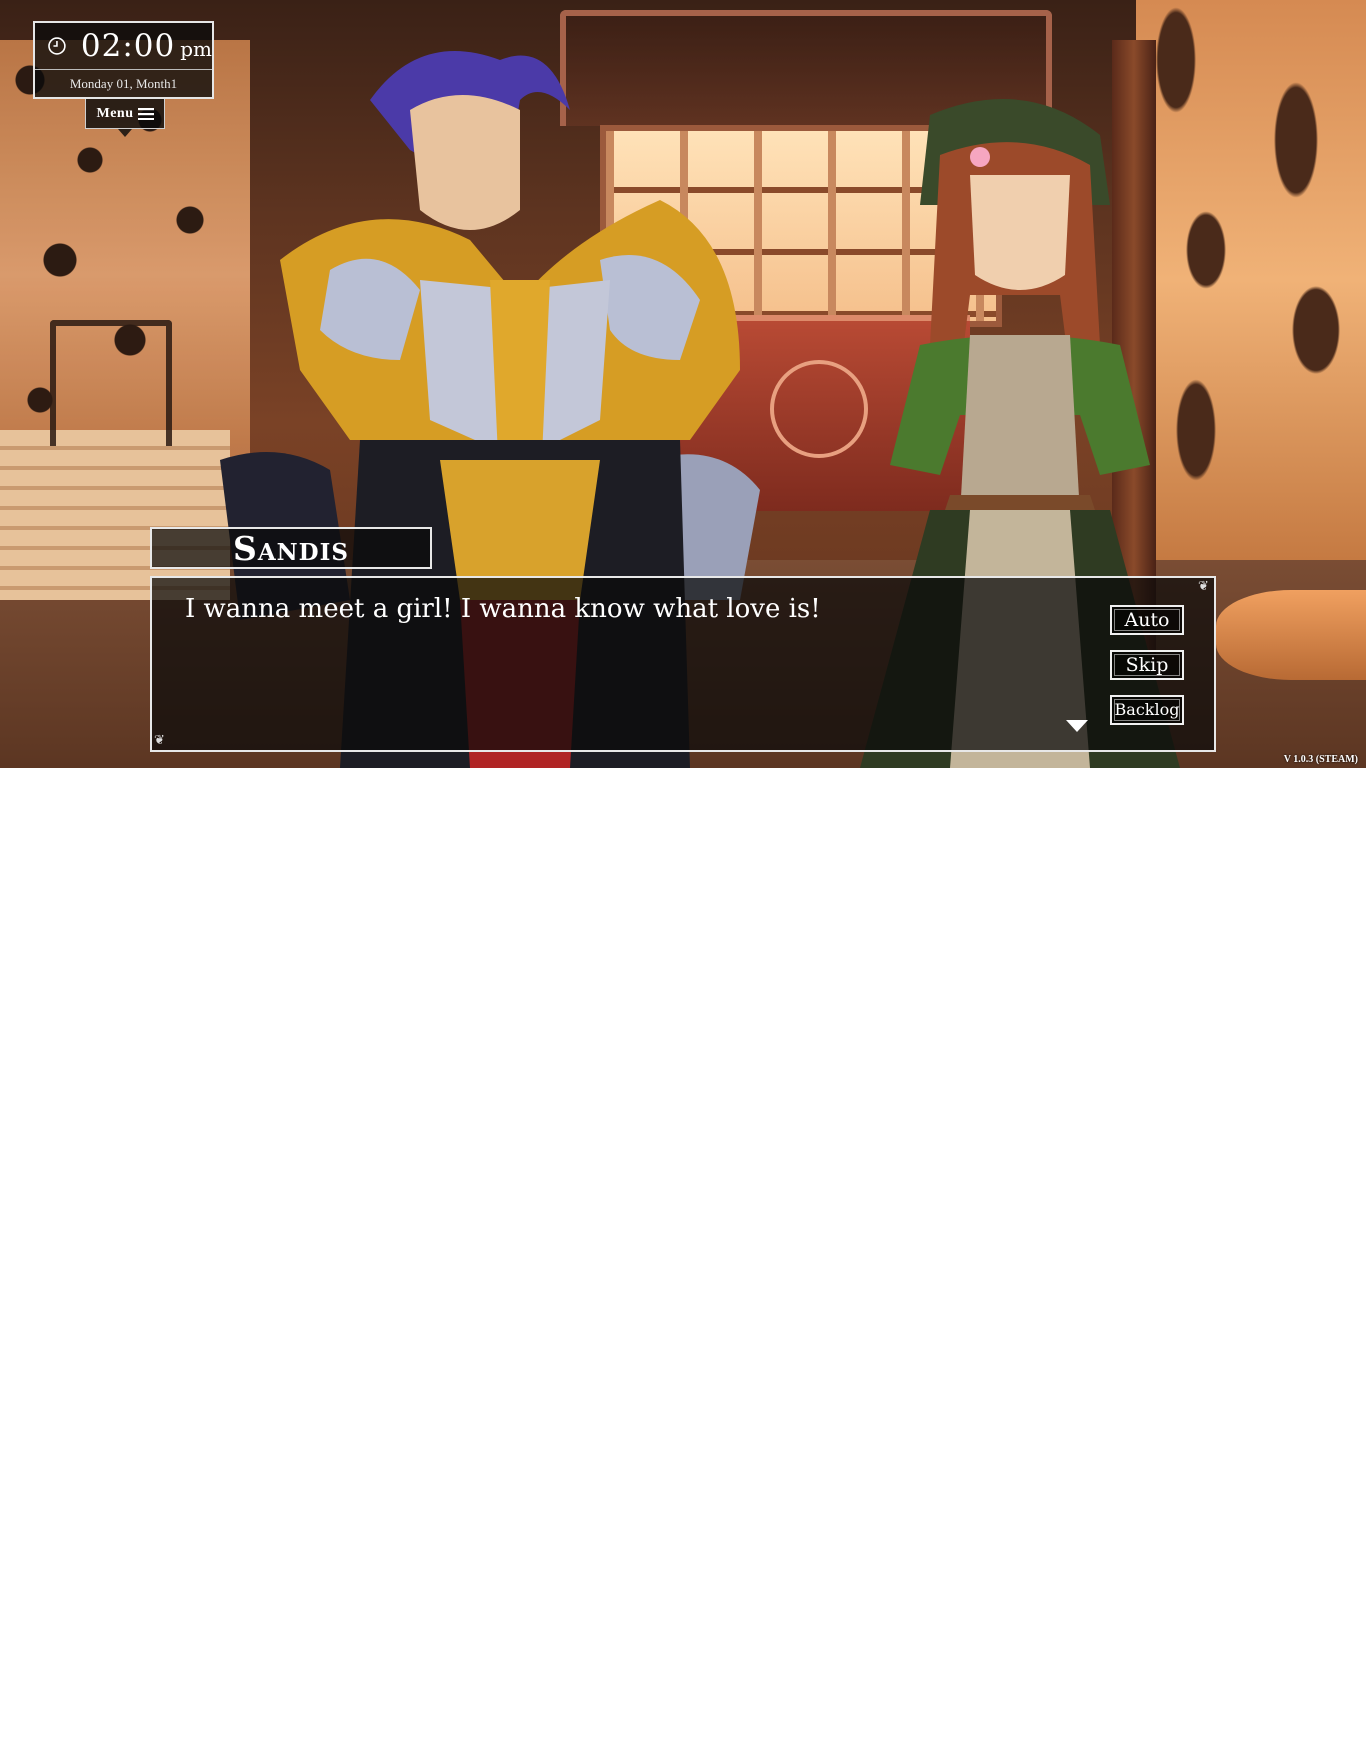 Image resolution: width=1366 pixels, height=1754 pixels. I want to click on skip-button: Skip, so click(1147, 665).